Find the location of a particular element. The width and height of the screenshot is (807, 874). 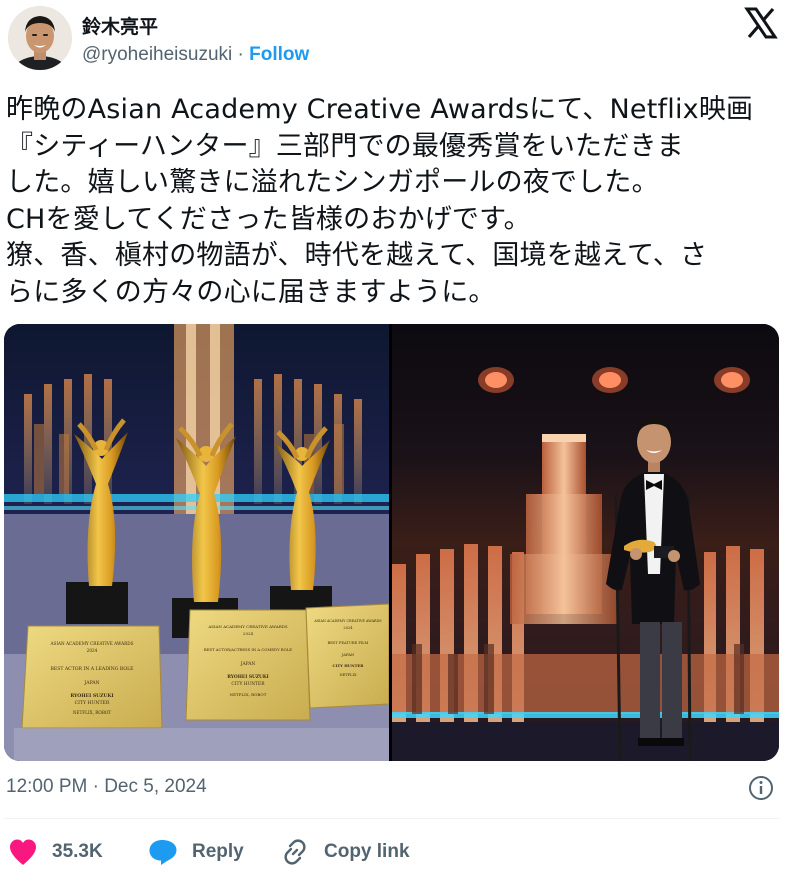

tweet-text-line: した。嬉しい驚きに溢れたシンガポールの夜でした。 is located at coordinates (332, 182).